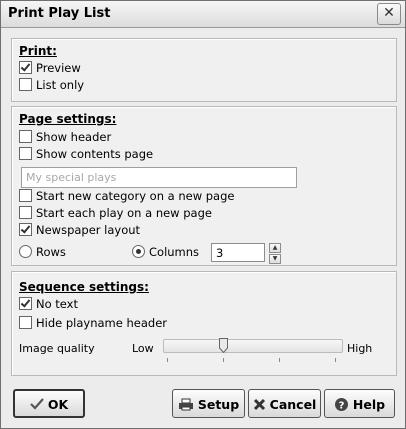 The image size is (406, 429). I want to click on question-icon: ?, so click(341, 404).